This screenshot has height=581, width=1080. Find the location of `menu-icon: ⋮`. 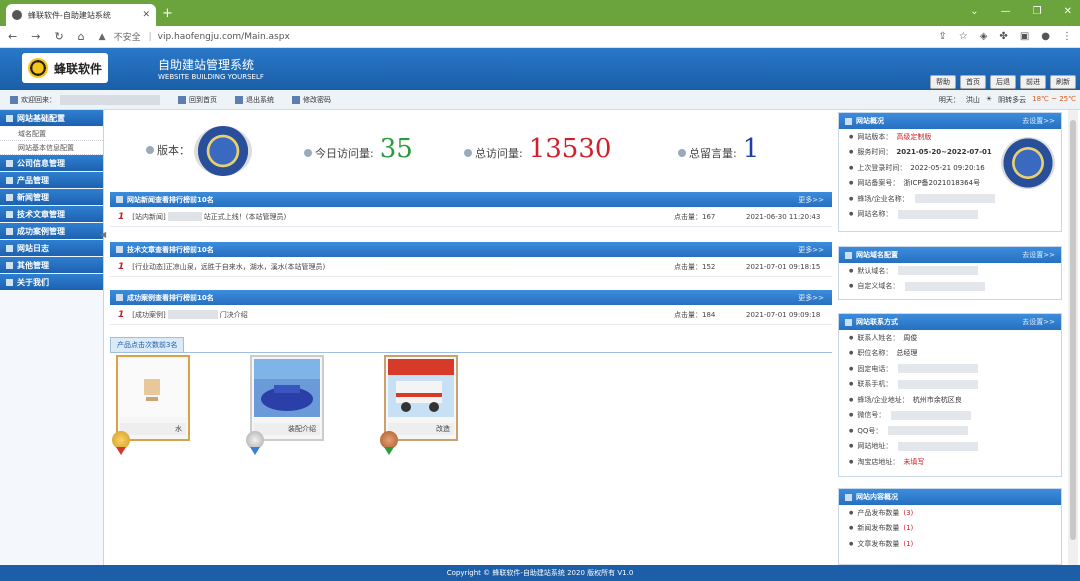

menu-icon: ⋮ is located at coordinates (1067, 36).